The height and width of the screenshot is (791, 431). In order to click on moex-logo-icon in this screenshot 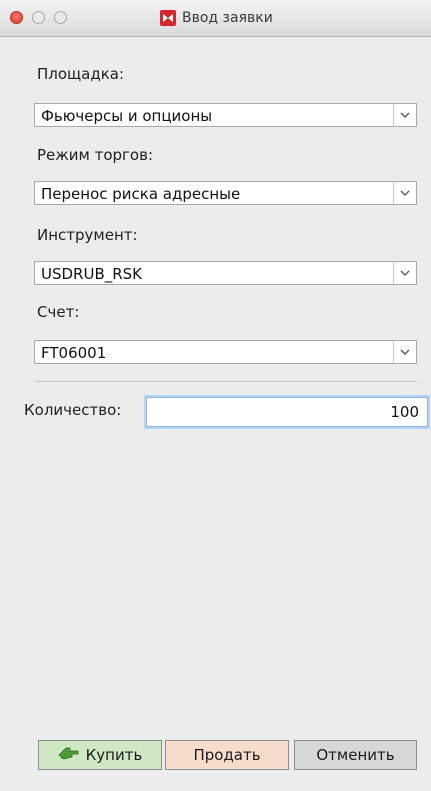, I will do `click(168, 18)`.